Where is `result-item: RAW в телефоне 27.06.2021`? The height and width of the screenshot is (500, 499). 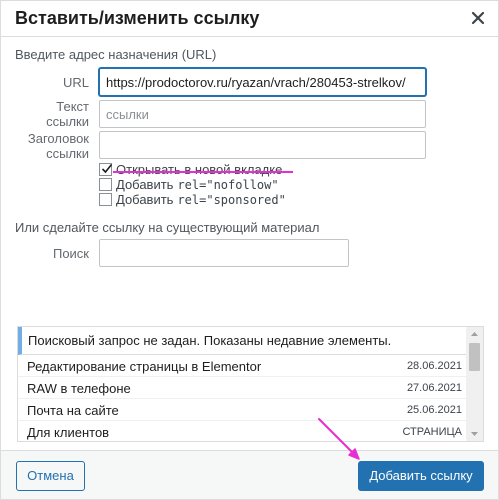 result-item: RAW в телефоне 27.06.2021 is located at coordinates (242, 388).